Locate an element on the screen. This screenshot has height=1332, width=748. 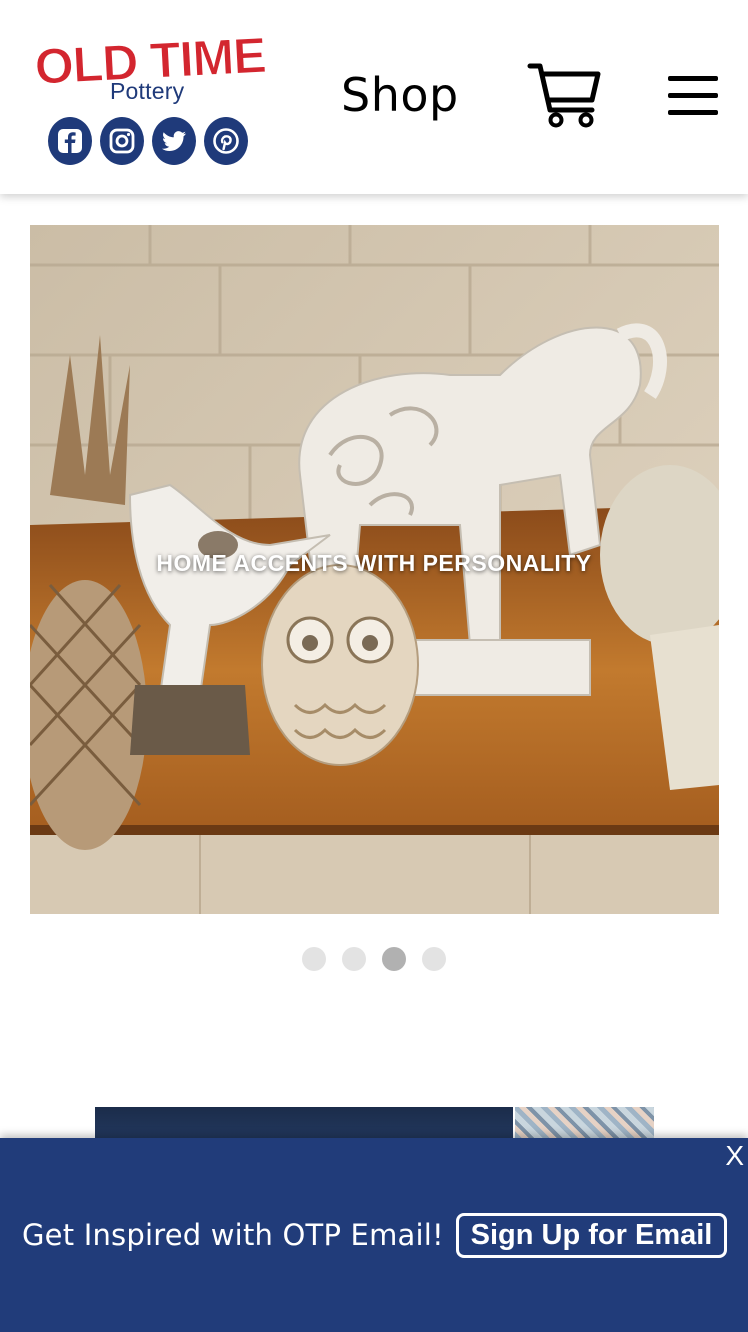
site-header: OLD TIME Pottery Shop is located at coordinates (374, 97).